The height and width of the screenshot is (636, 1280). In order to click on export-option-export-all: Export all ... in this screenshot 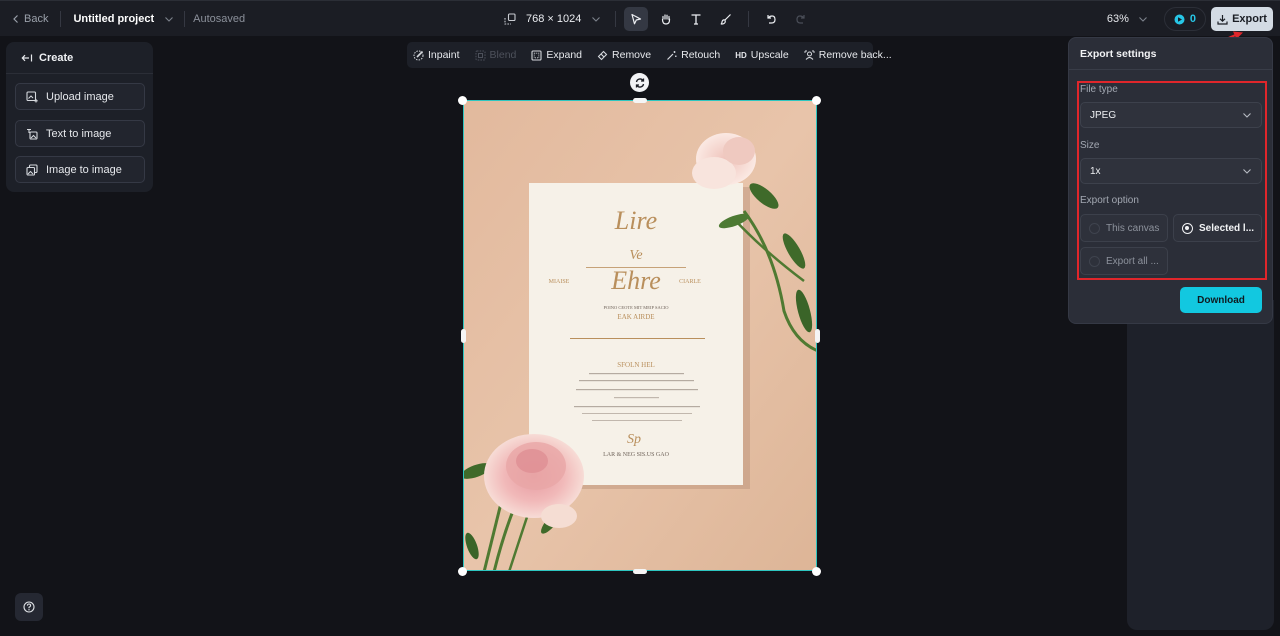, I will do `click(1124, 261)`.